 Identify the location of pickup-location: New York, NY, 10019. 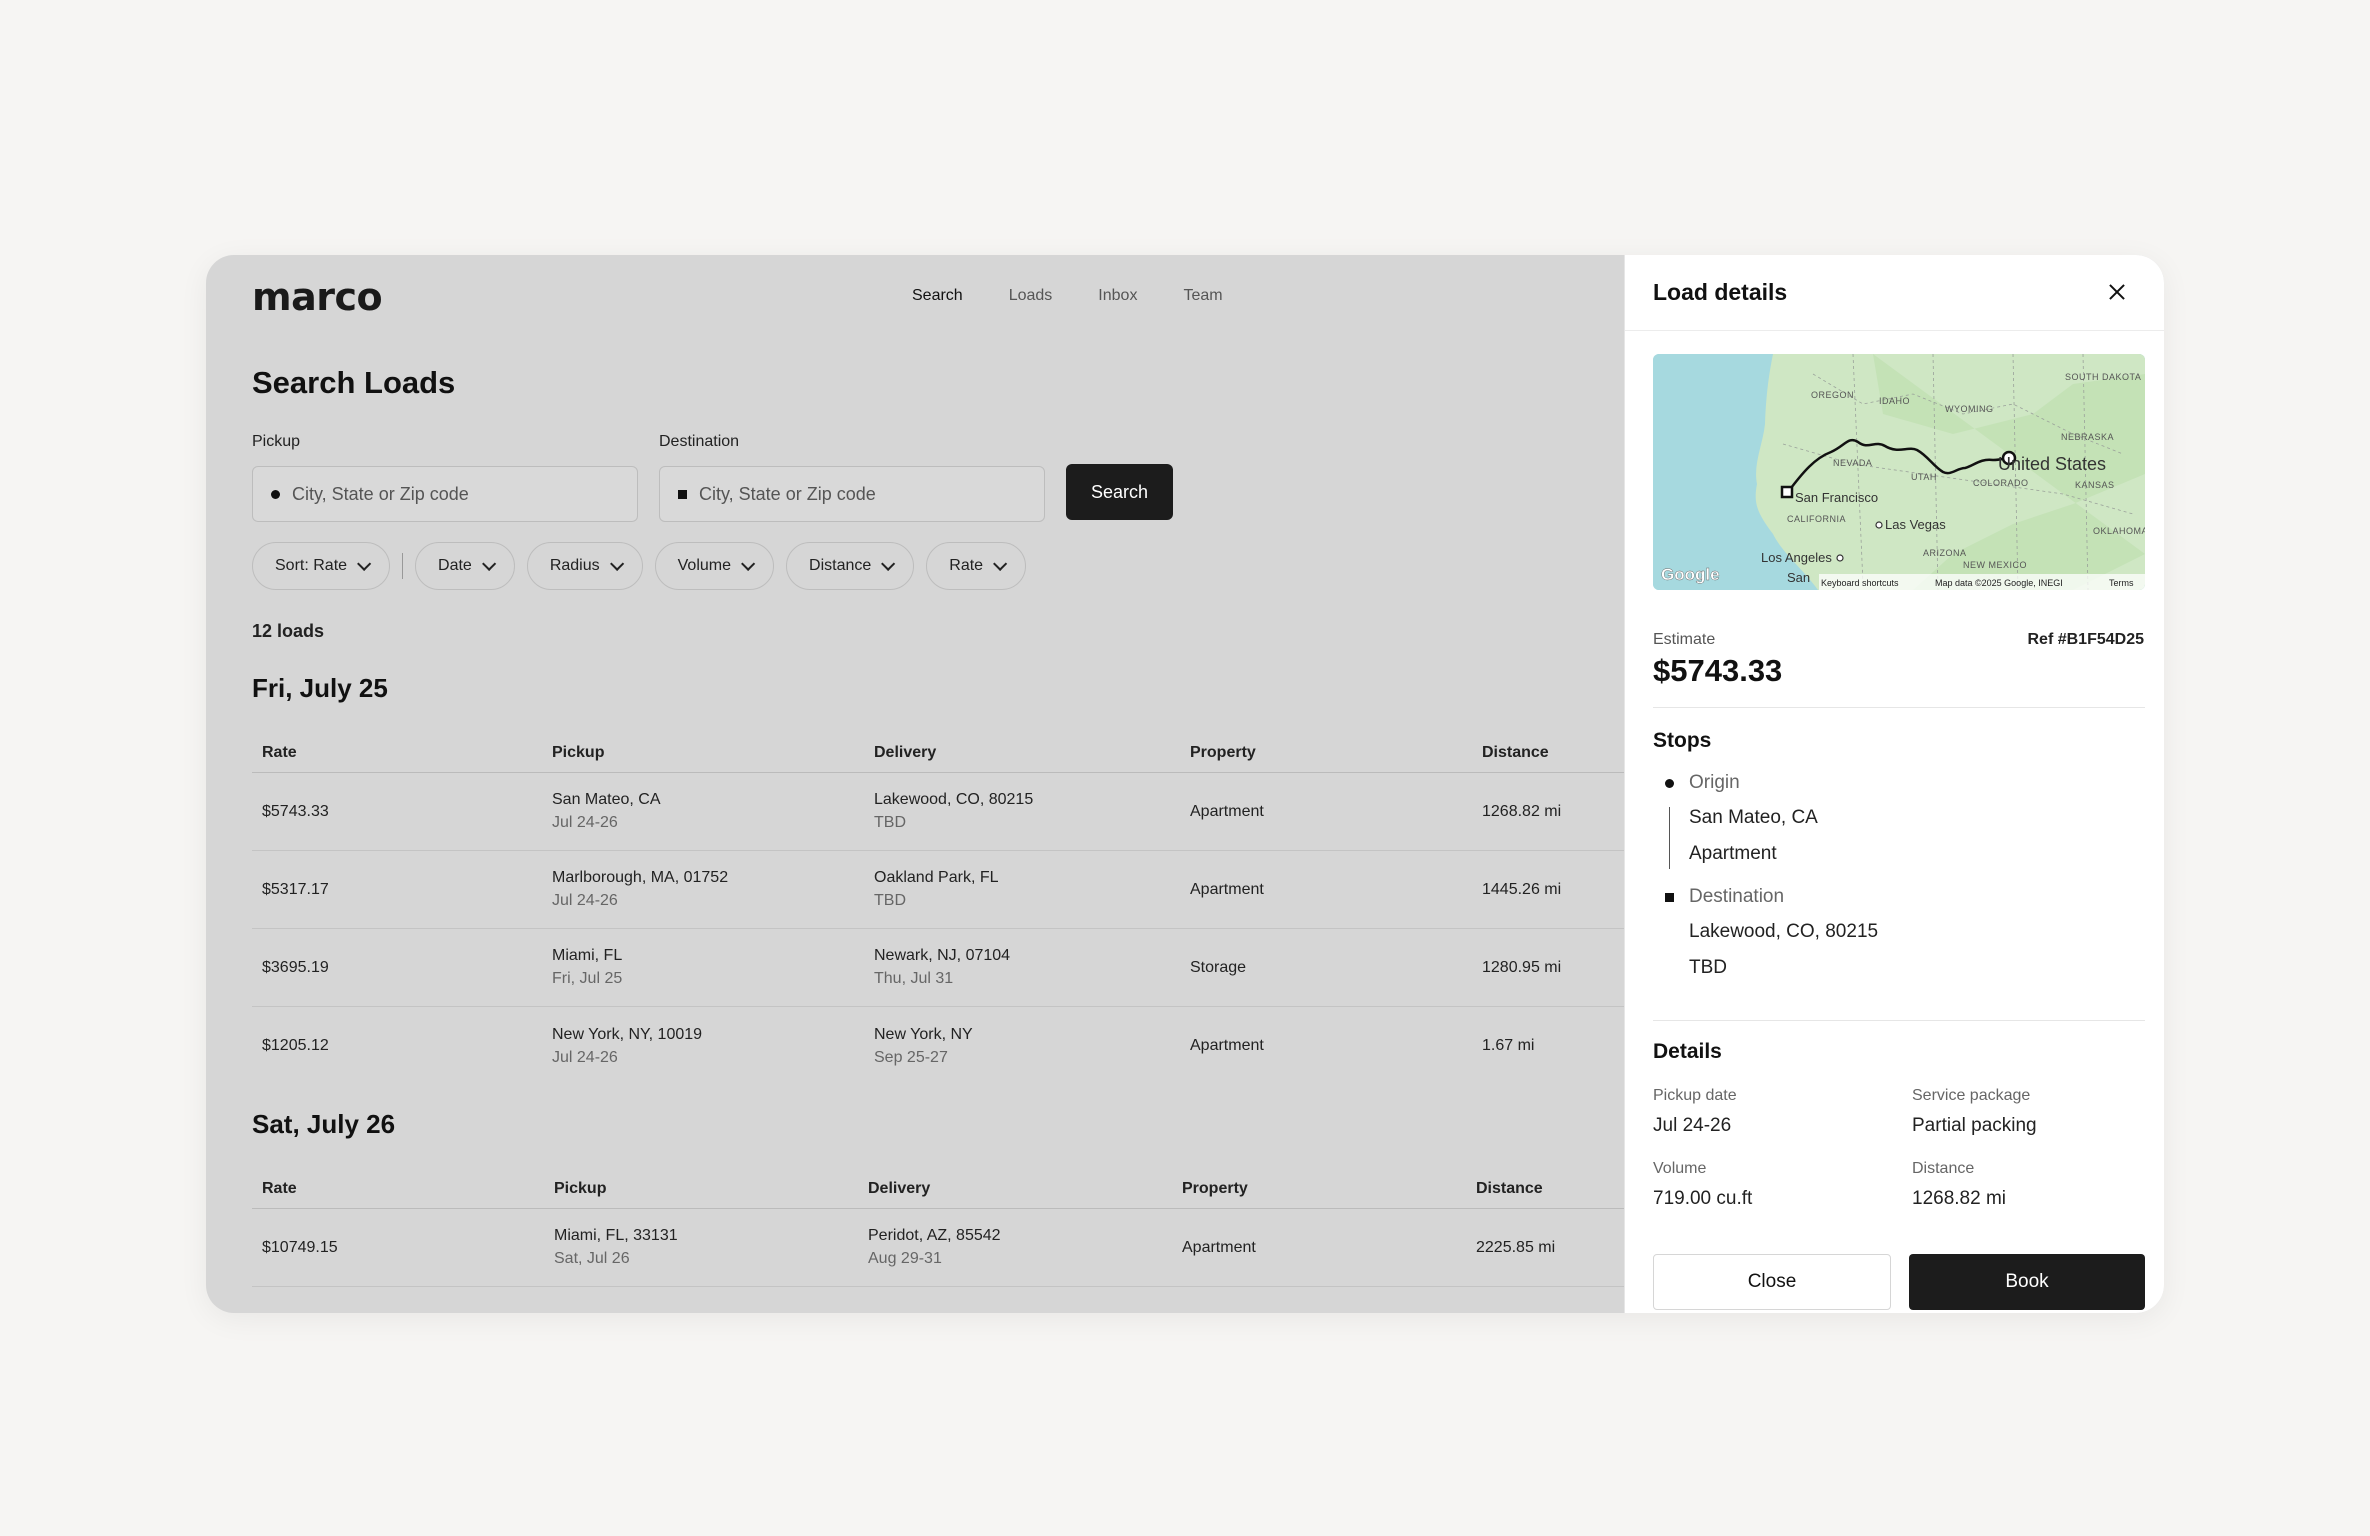
(627, 1034).